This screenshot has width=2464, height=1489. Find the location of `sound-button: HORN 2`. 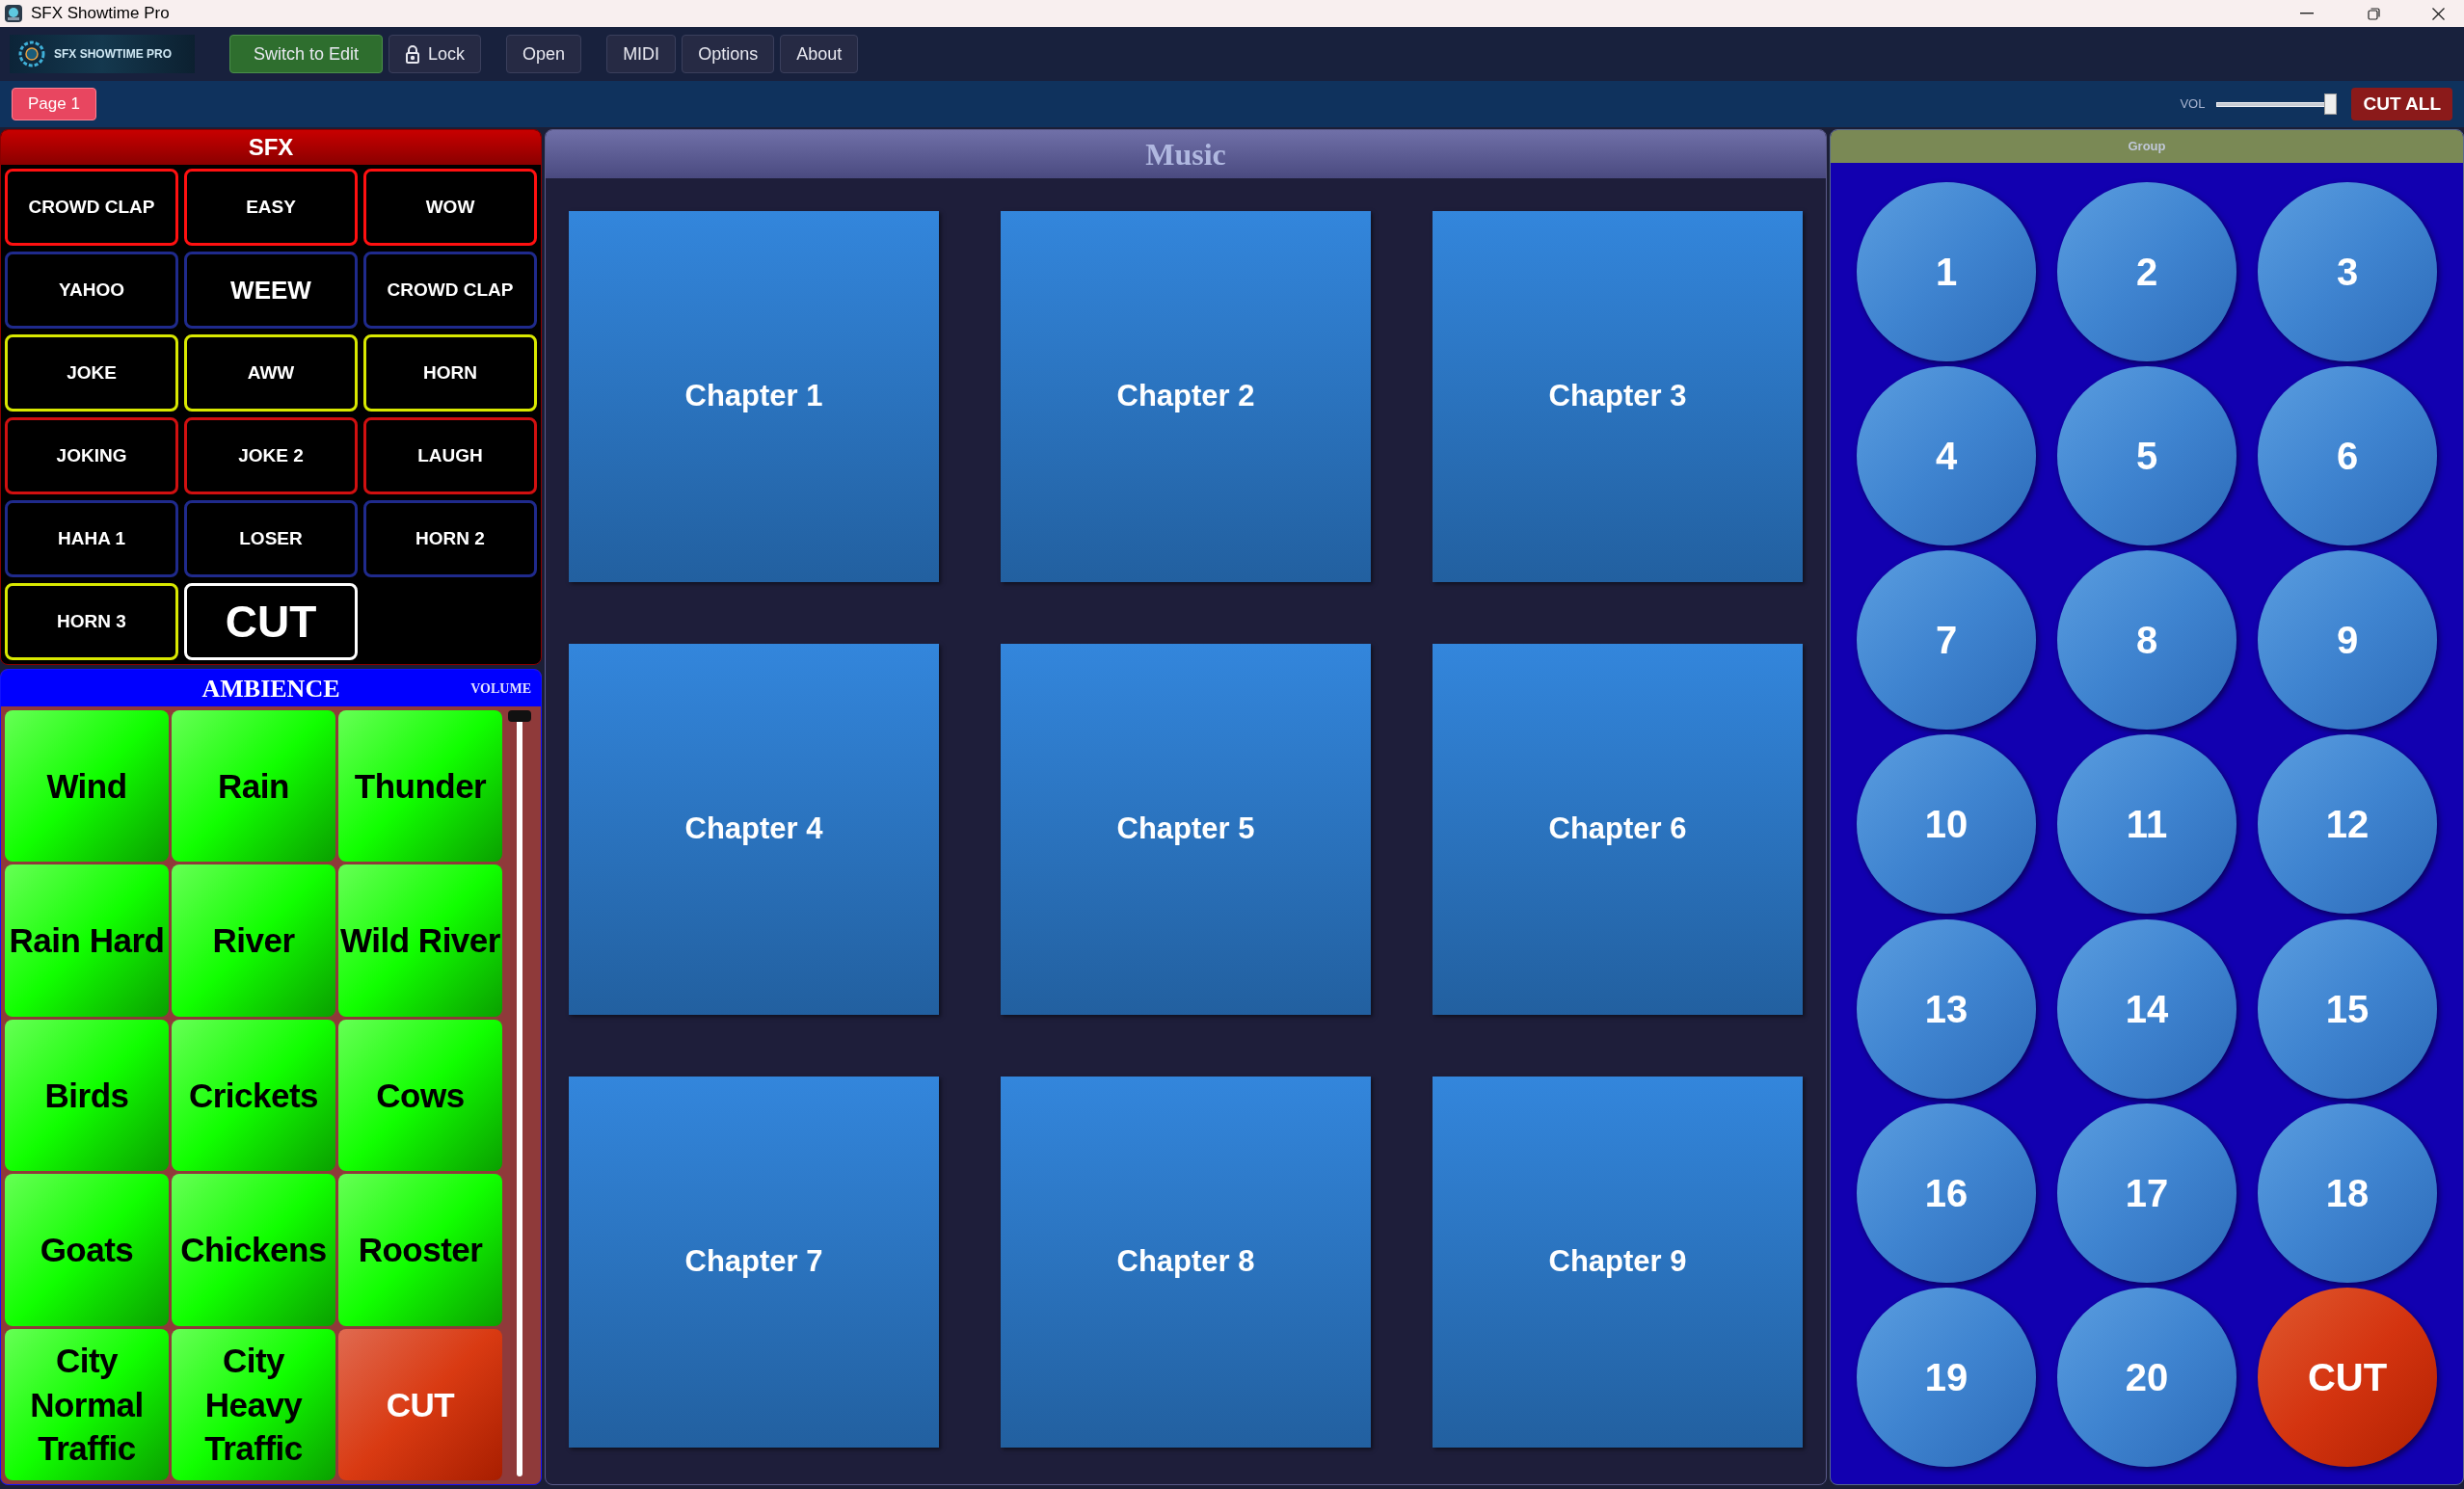

sound-button: HORN 2 is located at coordinates (450, 538).